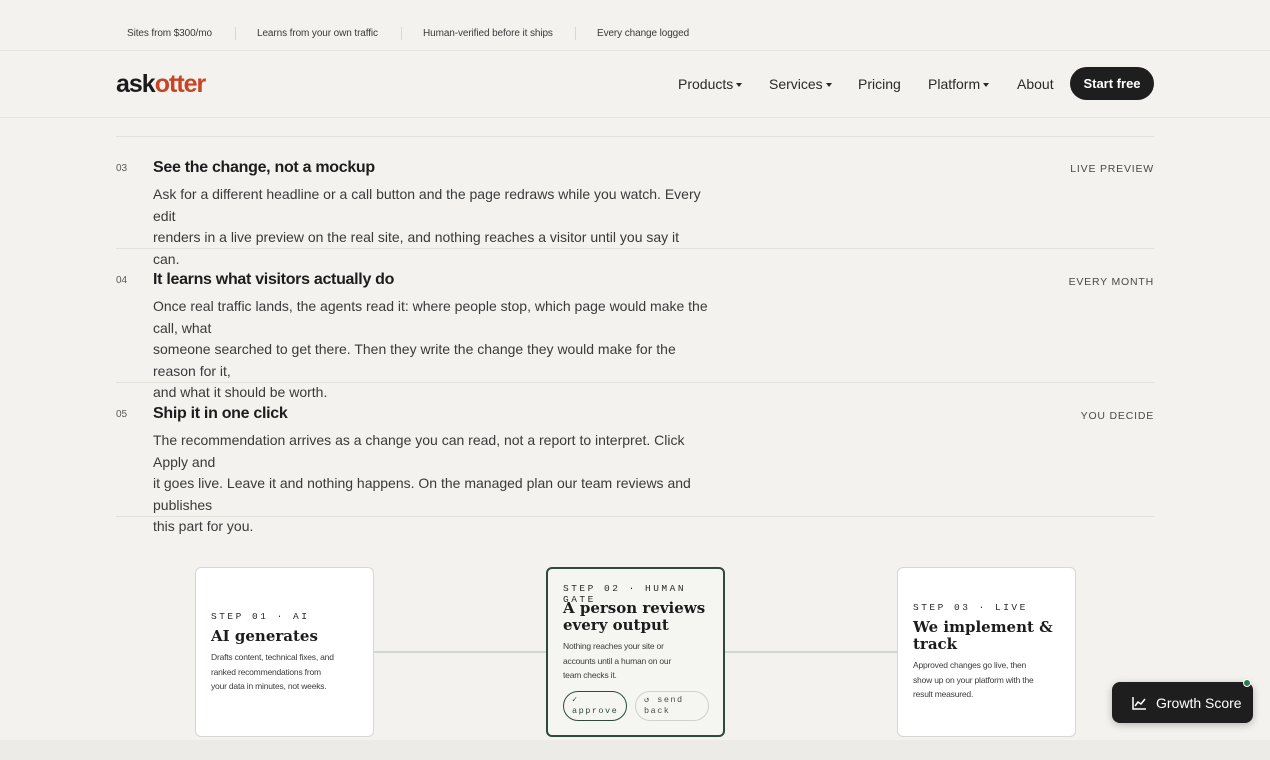 The height and width of the screenshot is (760, 1270). I want to click on step-title: Ship it in one click, so click(220, 413).